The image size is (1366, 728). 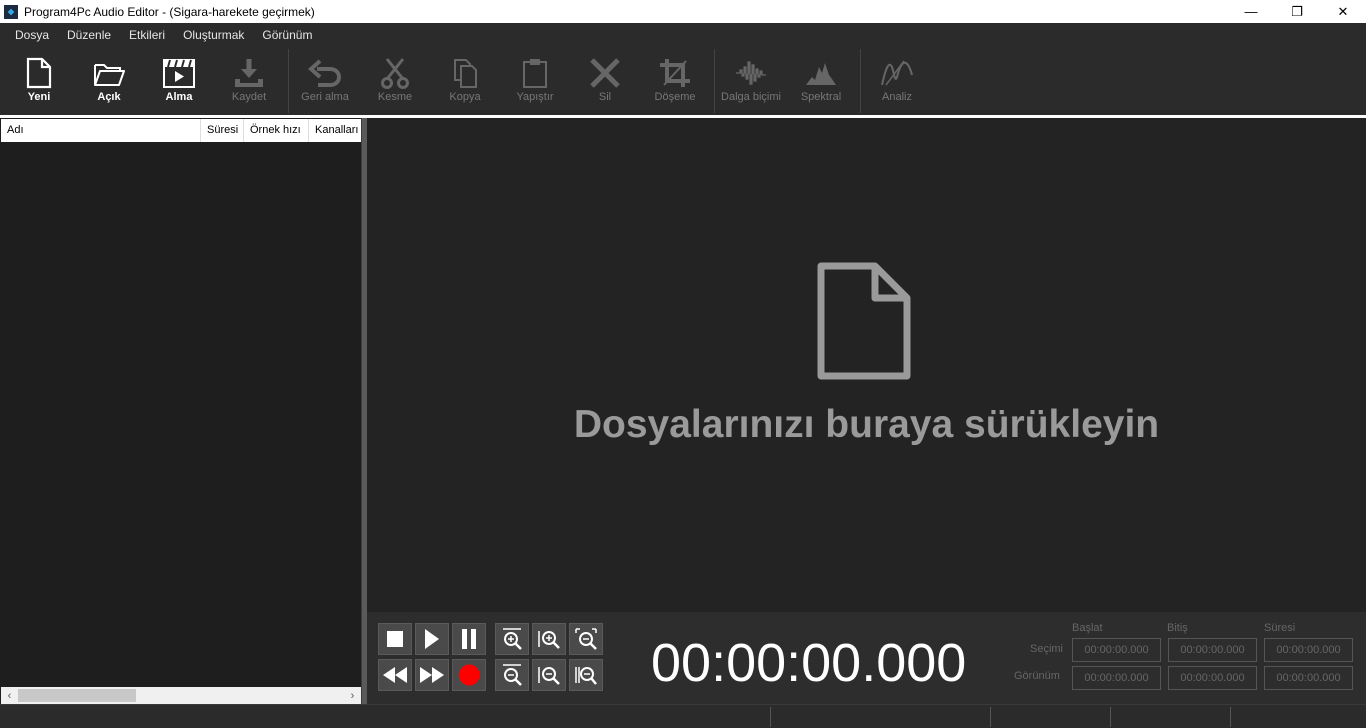 I want to click on paste-button: Yapıştır, so click(x=535, y=81).